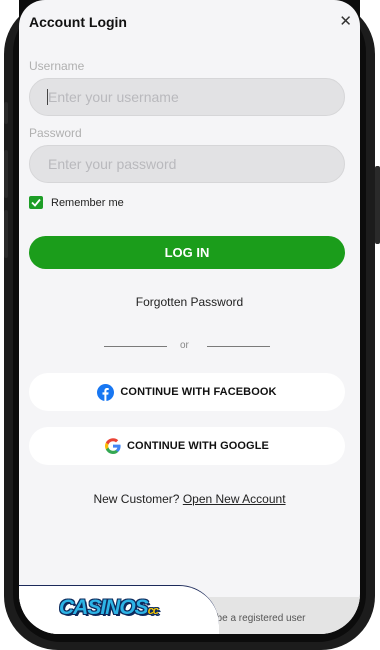 The width and height of the screenshot is (380, 650). Describe the element at coordinates (189, 302) in the screenshot. I see `forgot-password-link: Forgotten Password` at that location.